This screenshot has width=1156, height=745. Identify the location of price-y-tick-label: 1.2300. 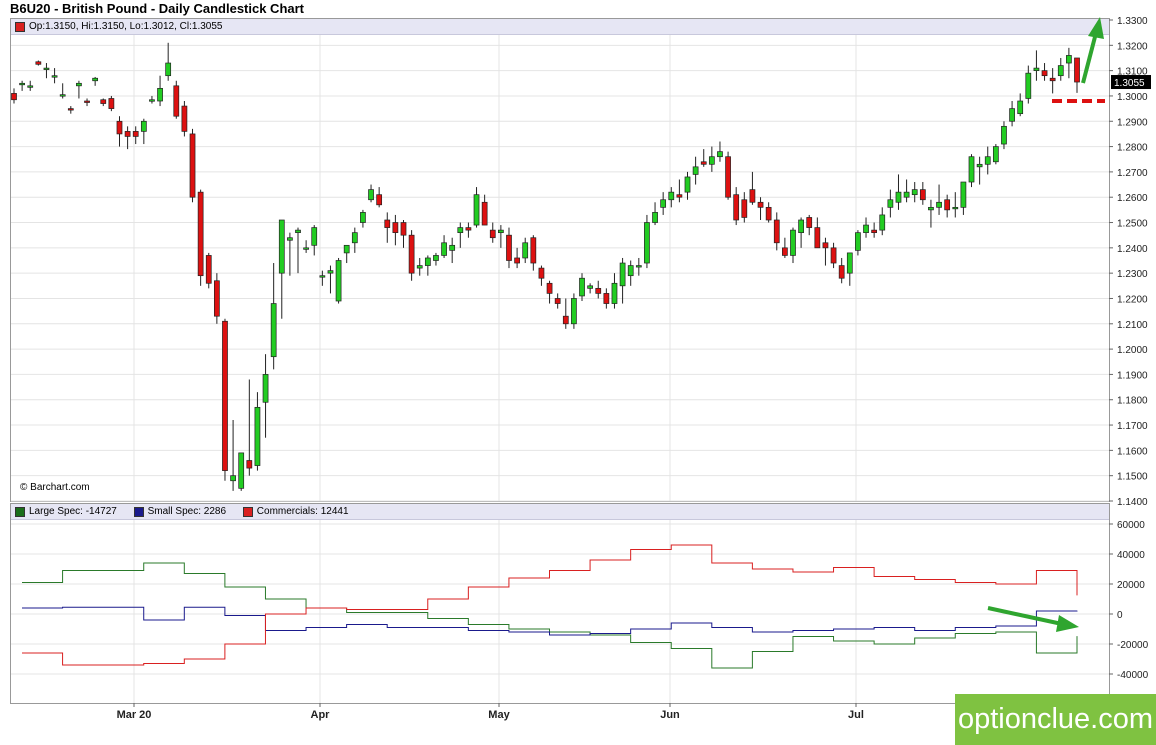
(1132, 274).